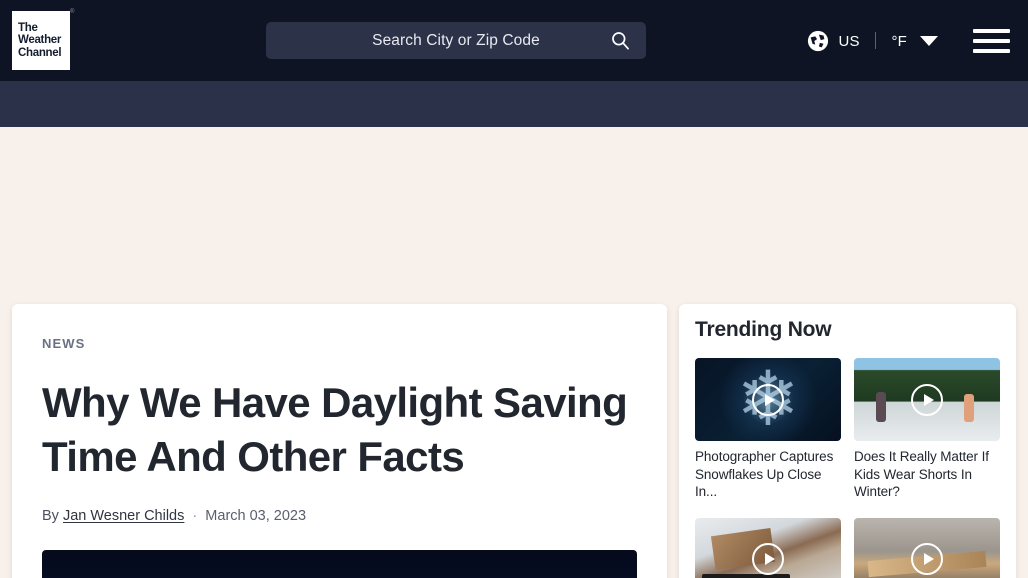 This screenshot has height=578, width=1028. Describe the element at coordinates (763, 329) in the screenshot. I see `trending-now-title: Trending Now` at that location.